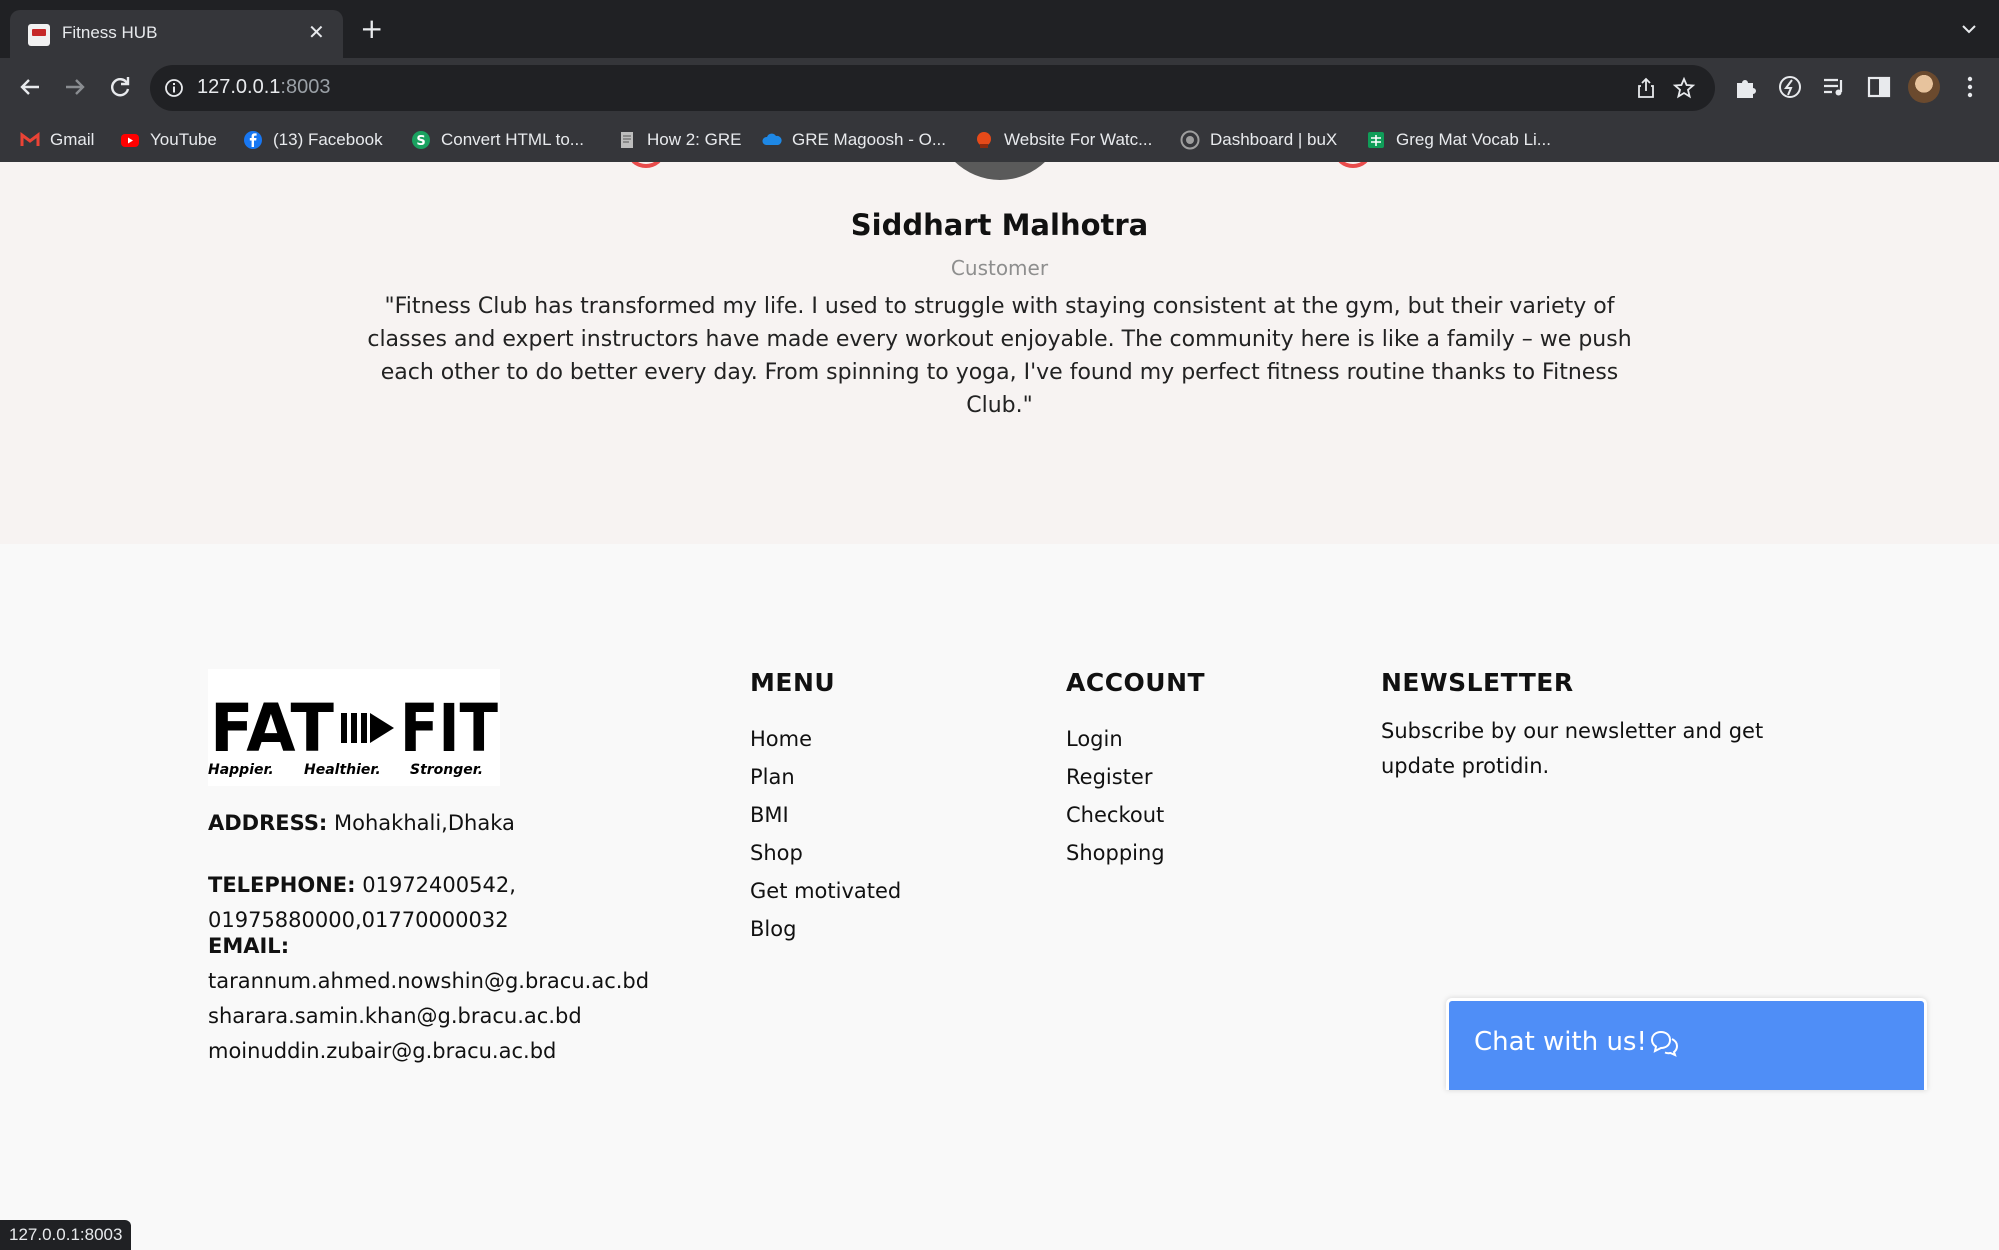  Describe the element at coordinates (984, 140) in the screenshot. I see `website-icon` at that location.